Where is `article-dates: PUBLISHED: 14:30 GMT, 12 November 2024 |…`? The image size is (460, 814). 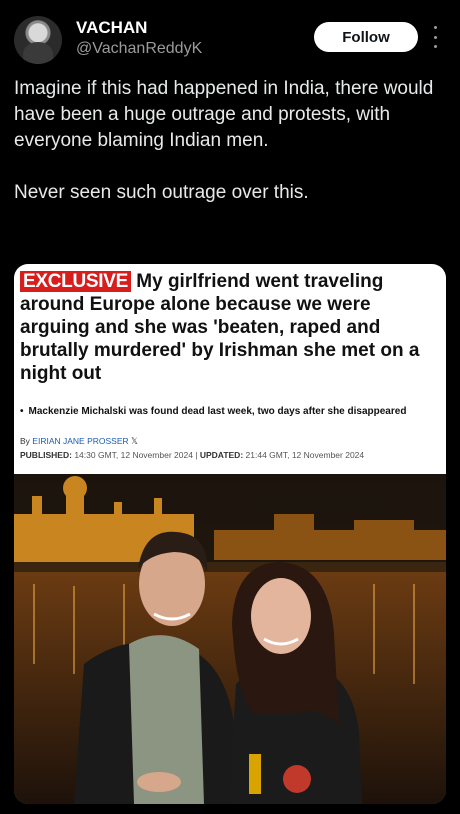 article-dates: PUBLISHED: 14:30 GMT, 12 November 2024 |… is located at coordinates (192, 455).